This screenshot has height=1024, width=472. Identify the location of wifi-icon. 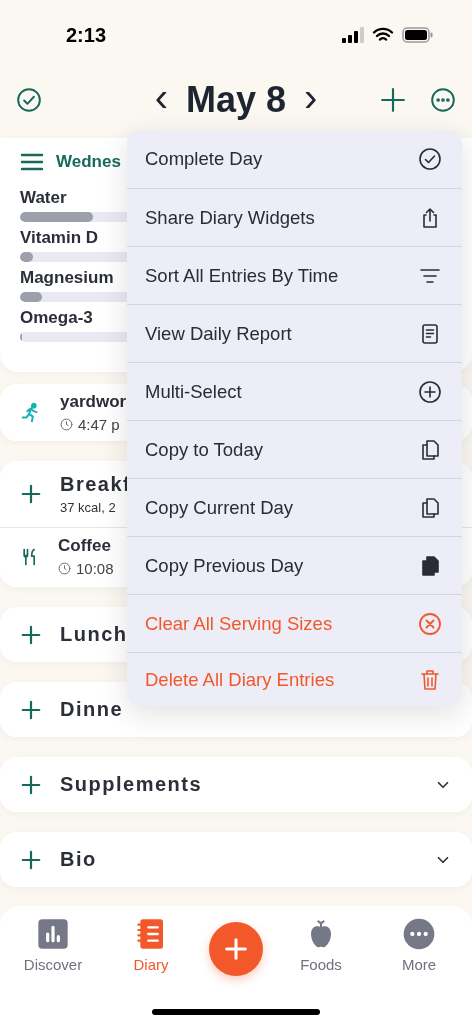
(383, 35).